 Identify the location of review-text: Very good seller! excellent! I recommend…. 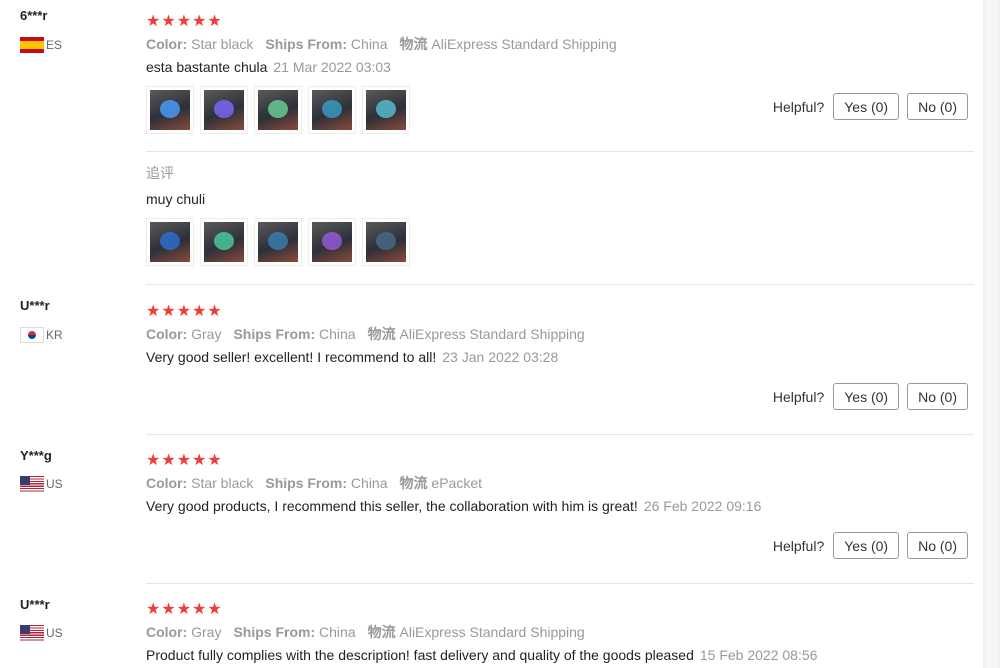
(352, 357).